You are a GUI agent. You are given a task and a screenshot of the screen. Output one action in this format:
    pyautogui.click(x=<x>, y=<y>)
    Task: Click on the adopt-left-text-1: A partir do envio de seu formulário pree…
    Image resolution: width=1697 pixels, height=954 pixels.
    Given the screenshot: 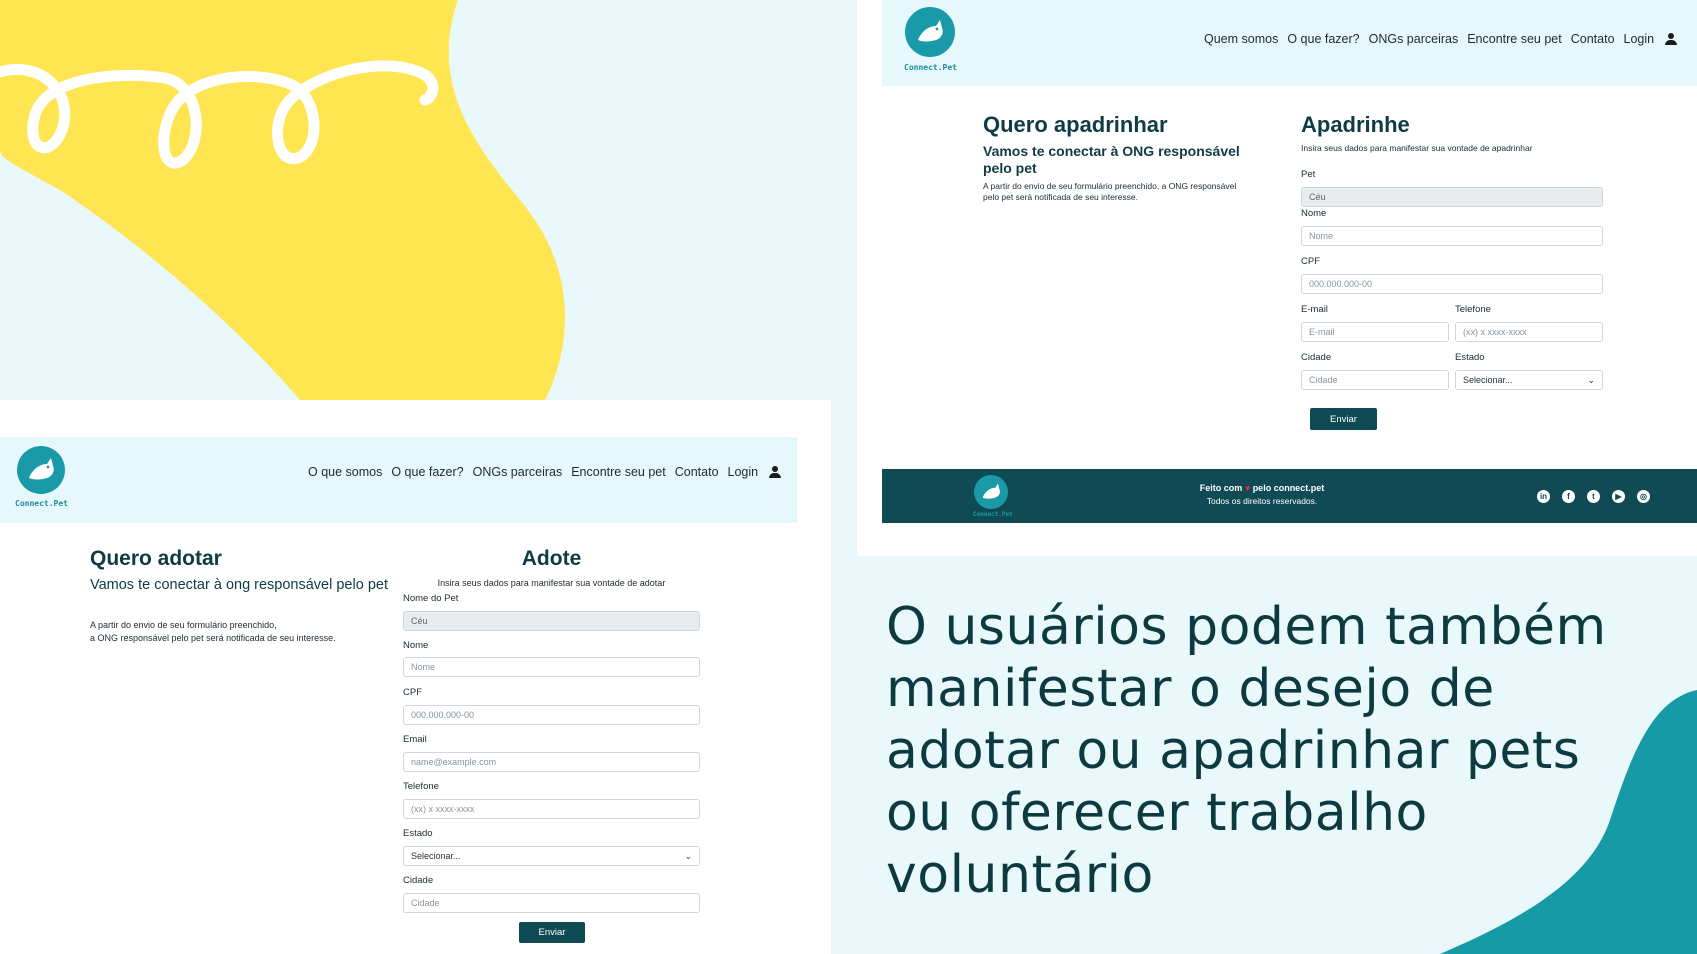 What is the action you would take?
    pyautogui.click(x=183, y=625)
    